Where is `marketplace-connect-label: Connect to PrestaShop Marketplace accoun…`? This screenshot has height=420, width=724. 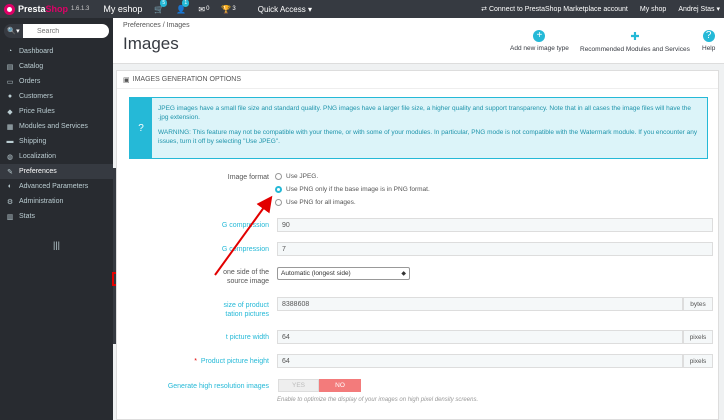 marketplace-connect-label: Connect to PrestaShop Marketplace accoun… is located at coordinates (558, 9).